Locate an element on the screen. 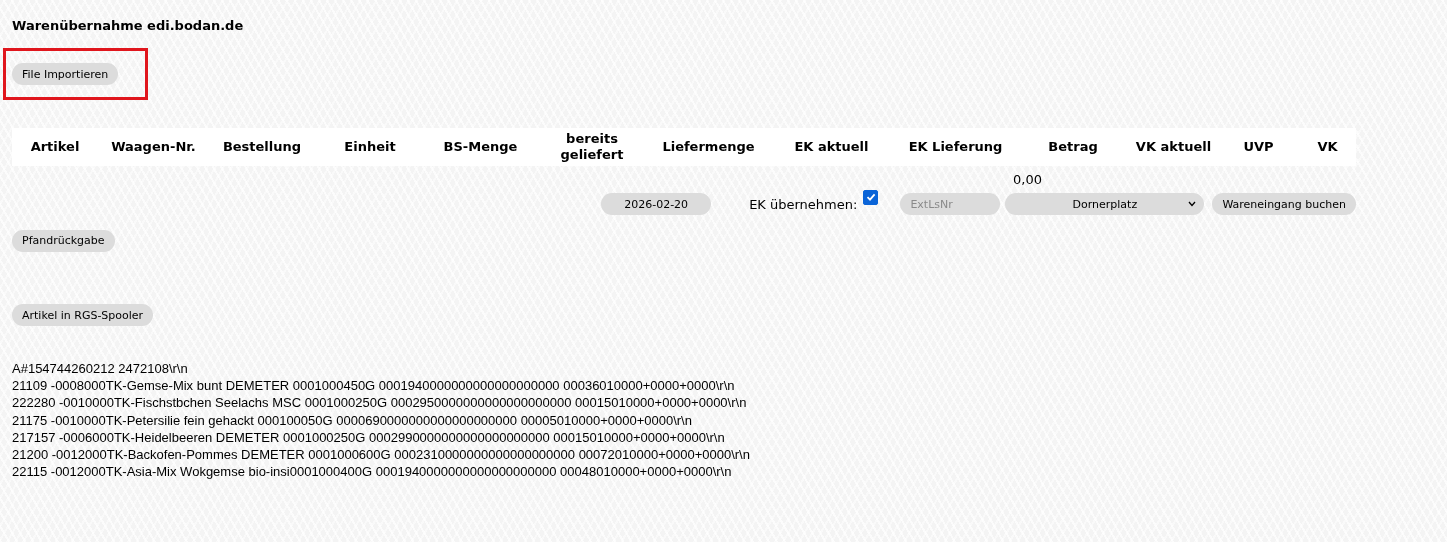  column-header: VK aktuell is located at coordinates (1173, 147).